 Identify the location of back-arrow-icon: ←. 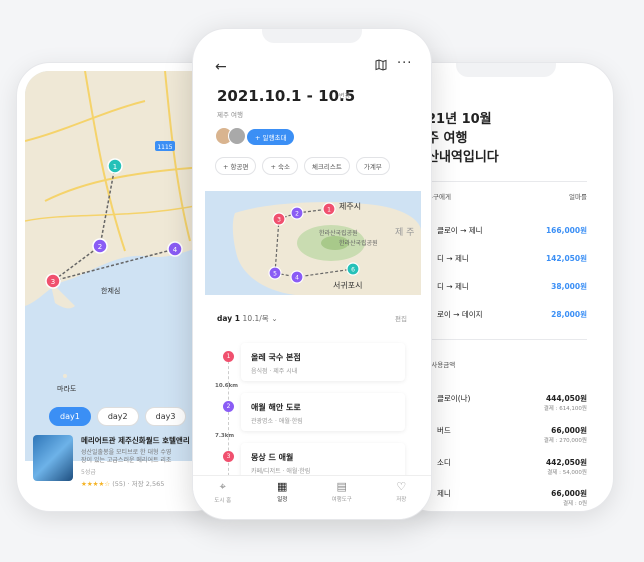
(221, 67).